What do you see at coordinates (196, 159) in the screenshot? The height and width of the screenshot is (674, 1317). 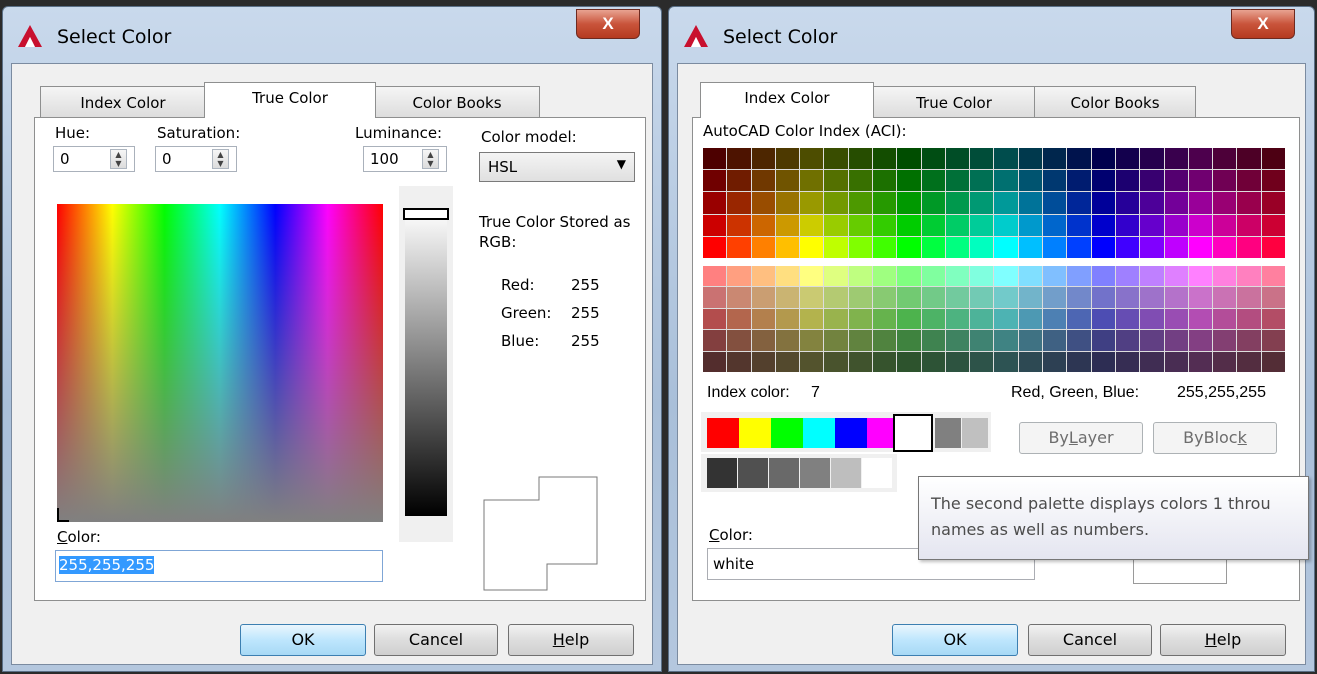 I see `saturation-spinner: 0 ▲ ▼` at bounding box center [196, 159].